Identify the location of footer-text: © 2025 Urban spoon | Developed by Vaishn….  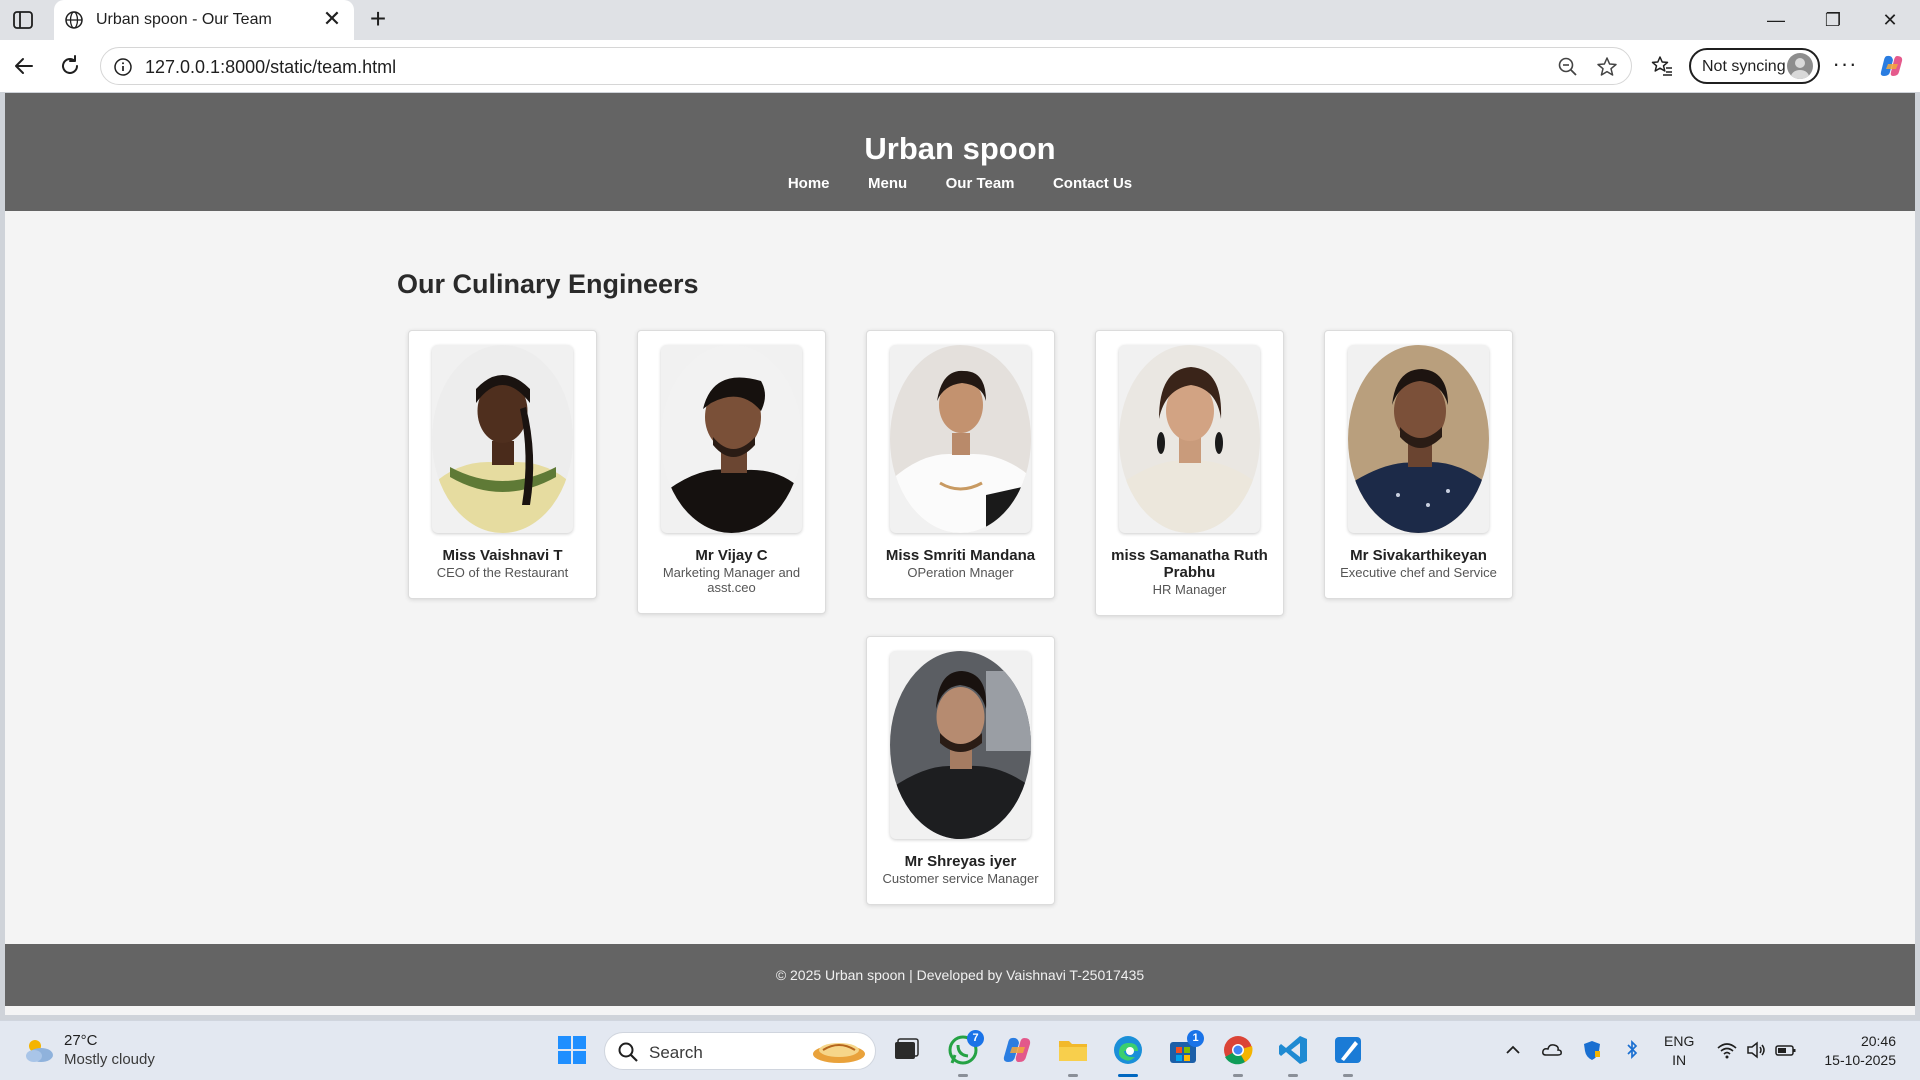
(960, 975).